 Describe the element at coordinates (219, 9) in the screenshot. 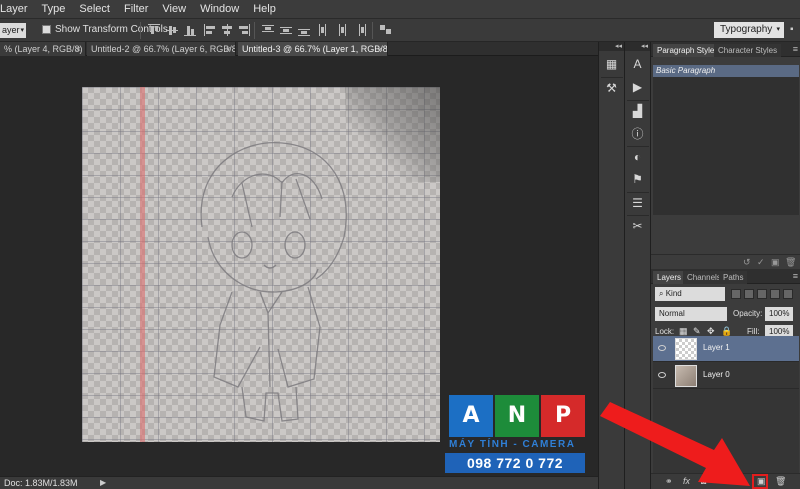

I see `menu-window: Window` at that location.